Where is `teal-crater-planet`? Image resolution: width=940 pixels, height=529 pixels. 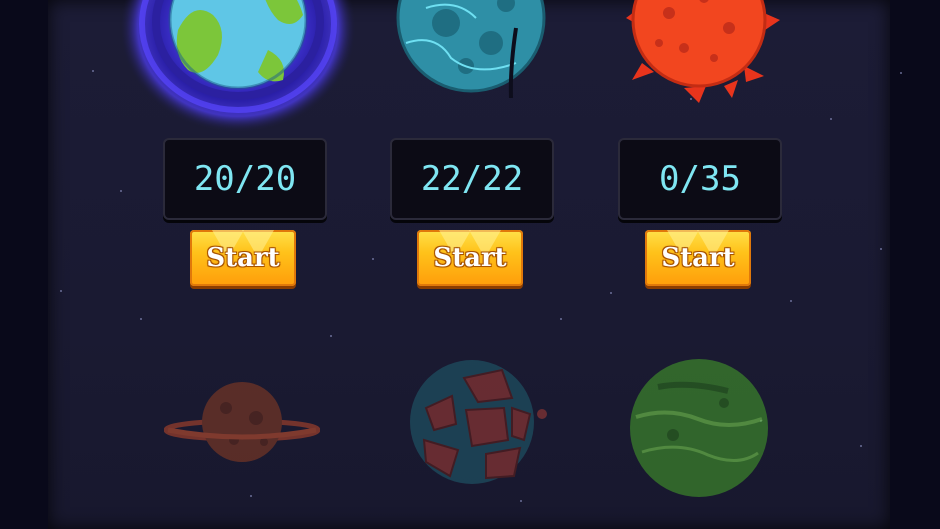
teal-crater-planet is located at coordinates (471, 49).